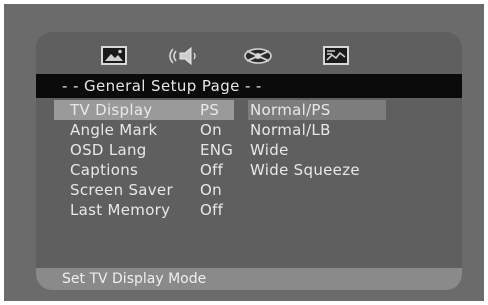 The image size is (488, 305). I want to click on menu-item-label: TV Display, so click(111, 110).